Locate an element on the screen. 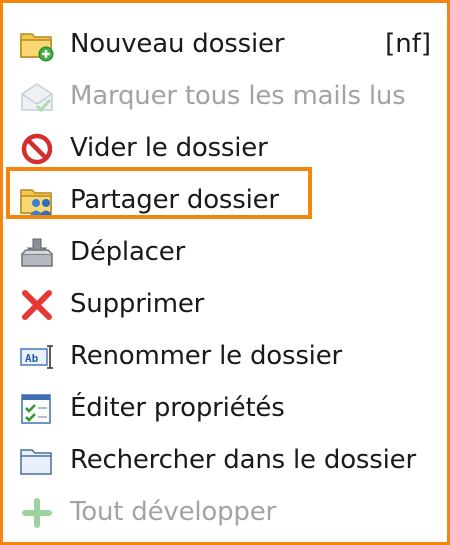 The image size is (450, 545). menu-item-search-in-folder: Rechercher dans le dossier is located at coordinates (225, 460).